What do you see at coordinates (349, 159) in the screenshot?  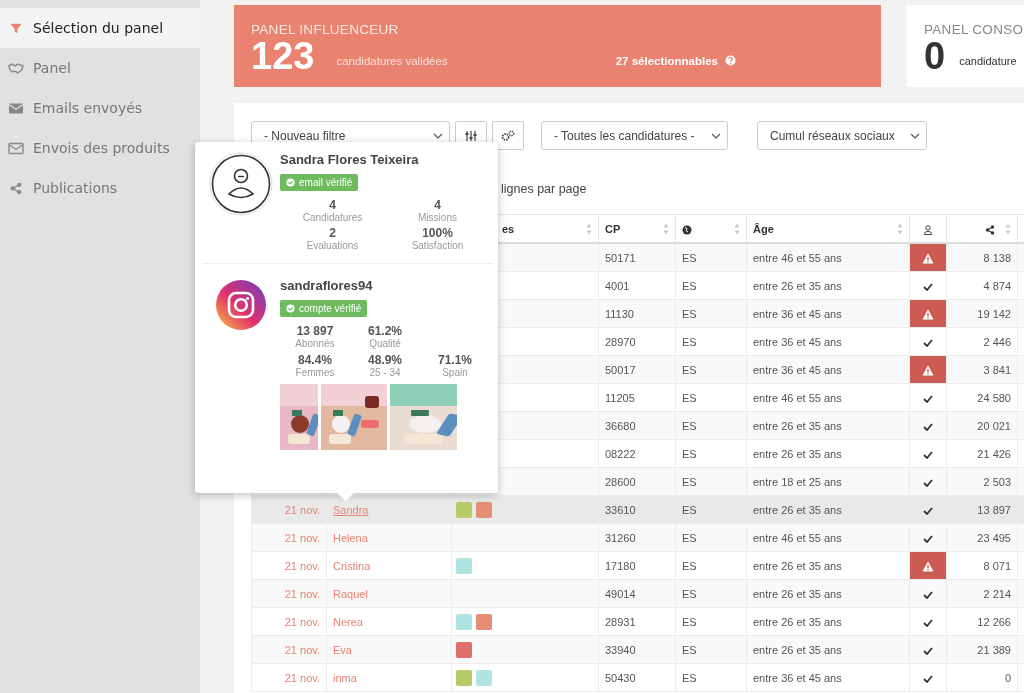 I see `profile-name: Sandra Flores Teixeira` at bounding box center [349, 159].